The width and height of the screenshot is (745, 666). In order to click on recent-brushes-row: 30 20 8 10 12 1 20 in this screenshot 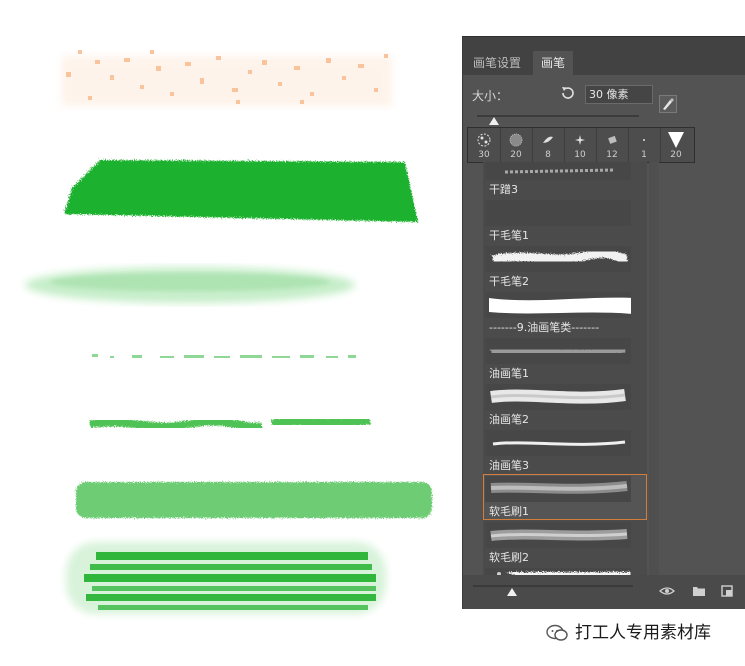, I will do `click(581, 145)`.